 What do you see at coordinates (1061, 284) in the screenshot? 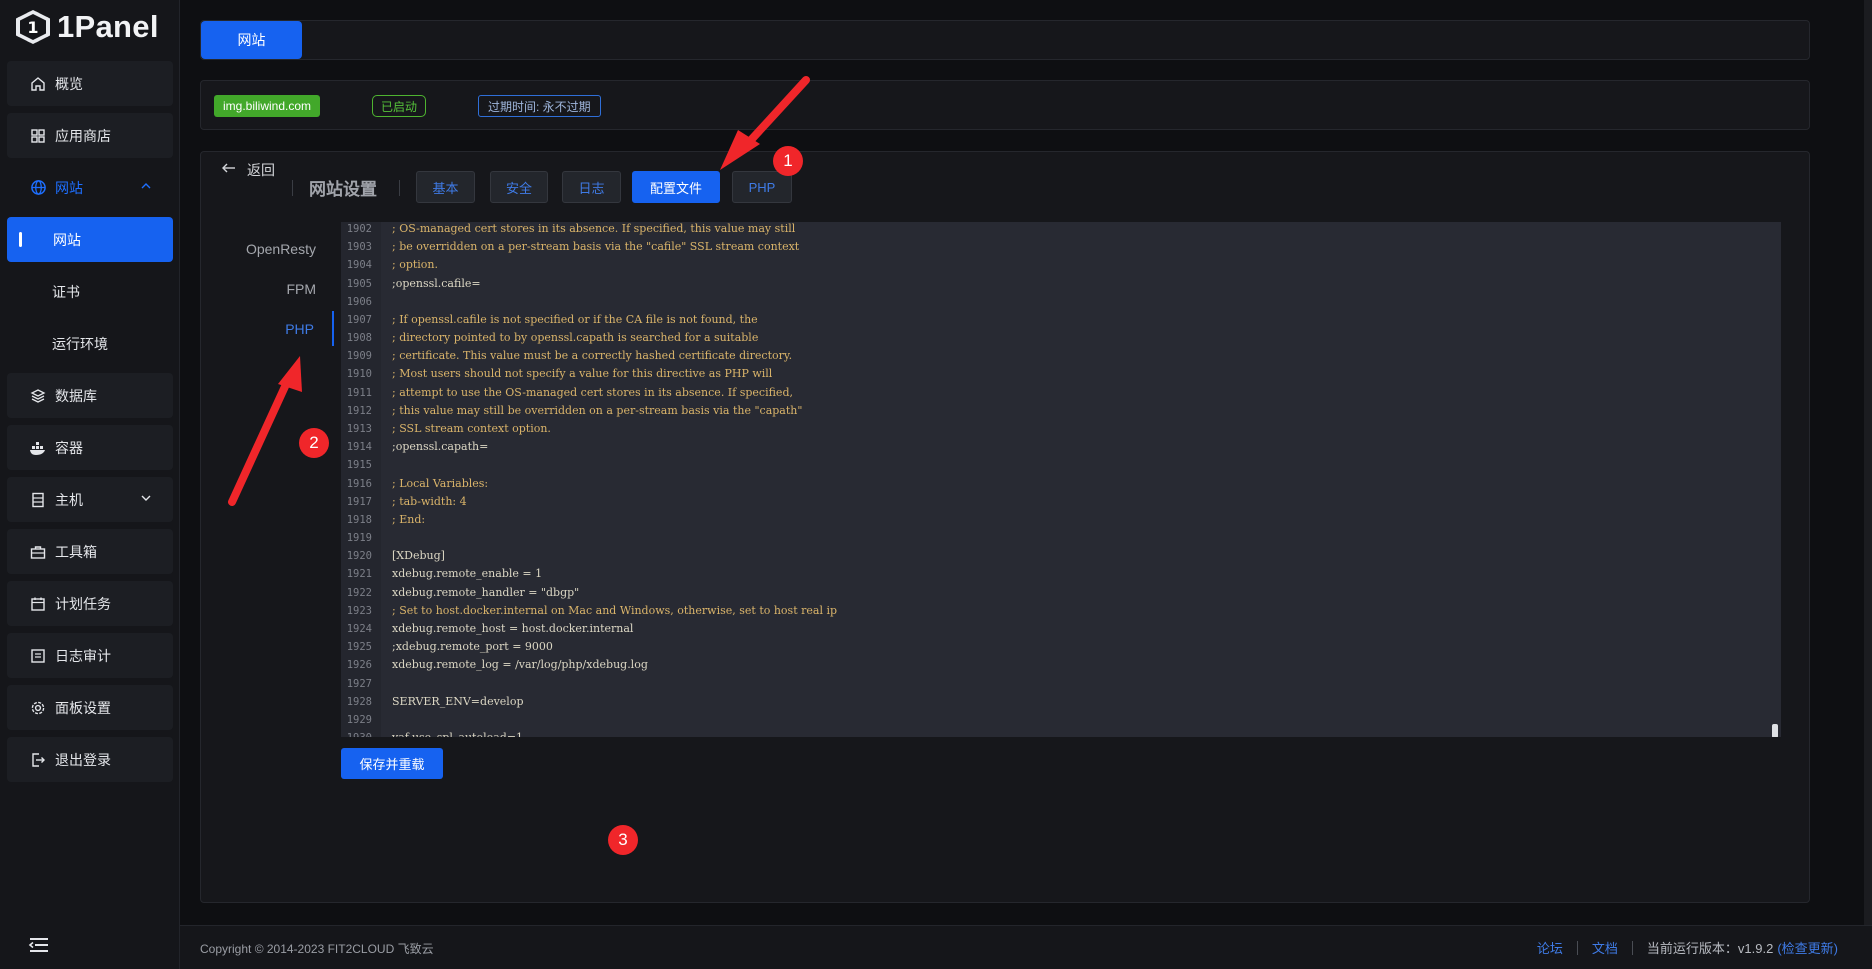
I see `code-line: 1905 ;openssl.cafile=` at bounding box center [1061, 284].